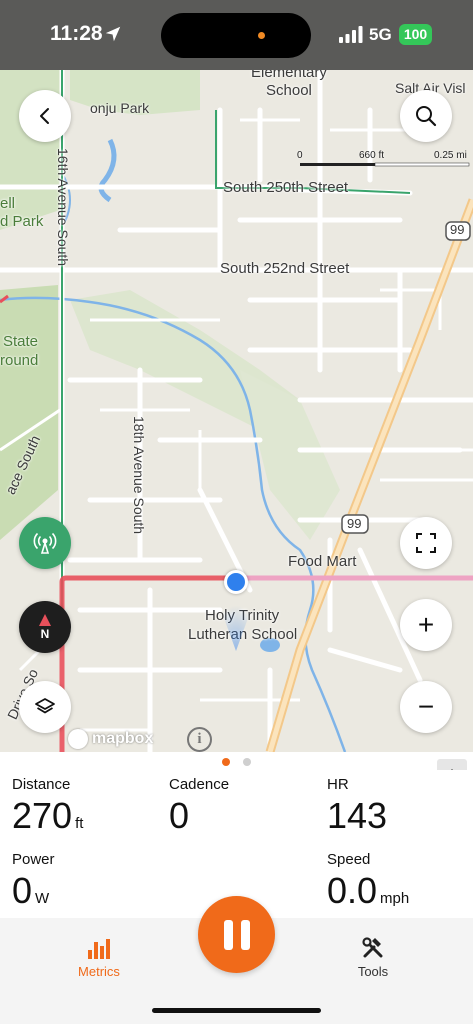 The image size is (473, 1024). I want to click on compass-needle-icon, so click(45, 619).